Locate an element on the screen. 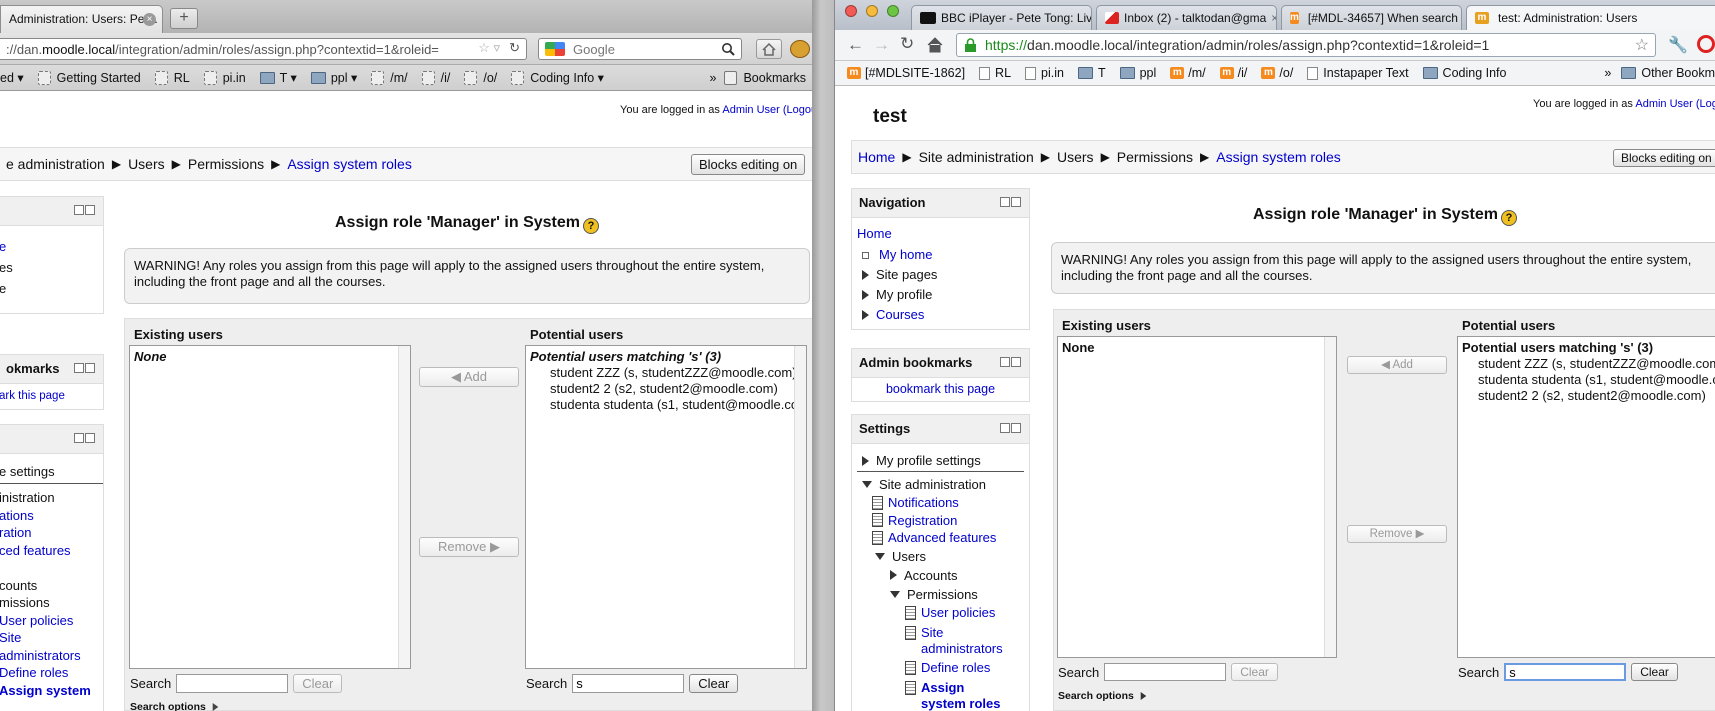 This screenshot has height=711, width=1715. ff-settings-item is located at coordinates (51, 567).